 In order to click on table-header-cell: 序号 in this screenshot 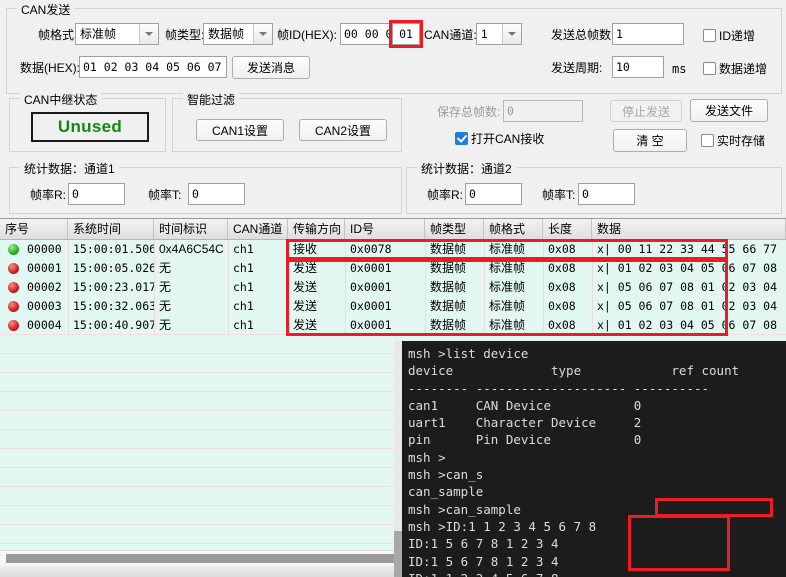, I will do `click(34, 229)`.